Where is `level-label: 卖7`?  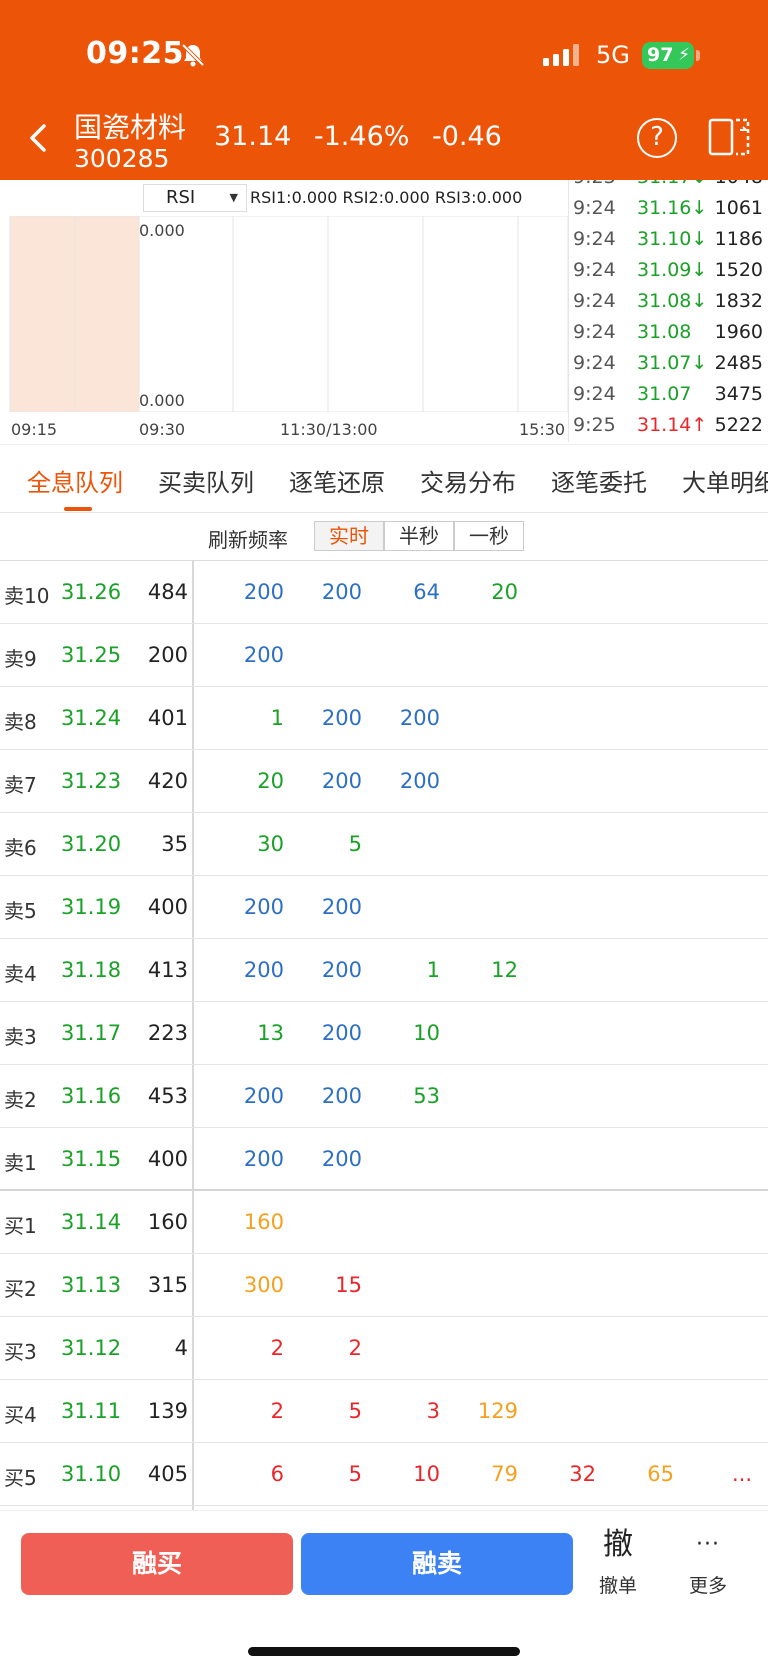 level-label: 卖7 is located at coordinates (20, 785).